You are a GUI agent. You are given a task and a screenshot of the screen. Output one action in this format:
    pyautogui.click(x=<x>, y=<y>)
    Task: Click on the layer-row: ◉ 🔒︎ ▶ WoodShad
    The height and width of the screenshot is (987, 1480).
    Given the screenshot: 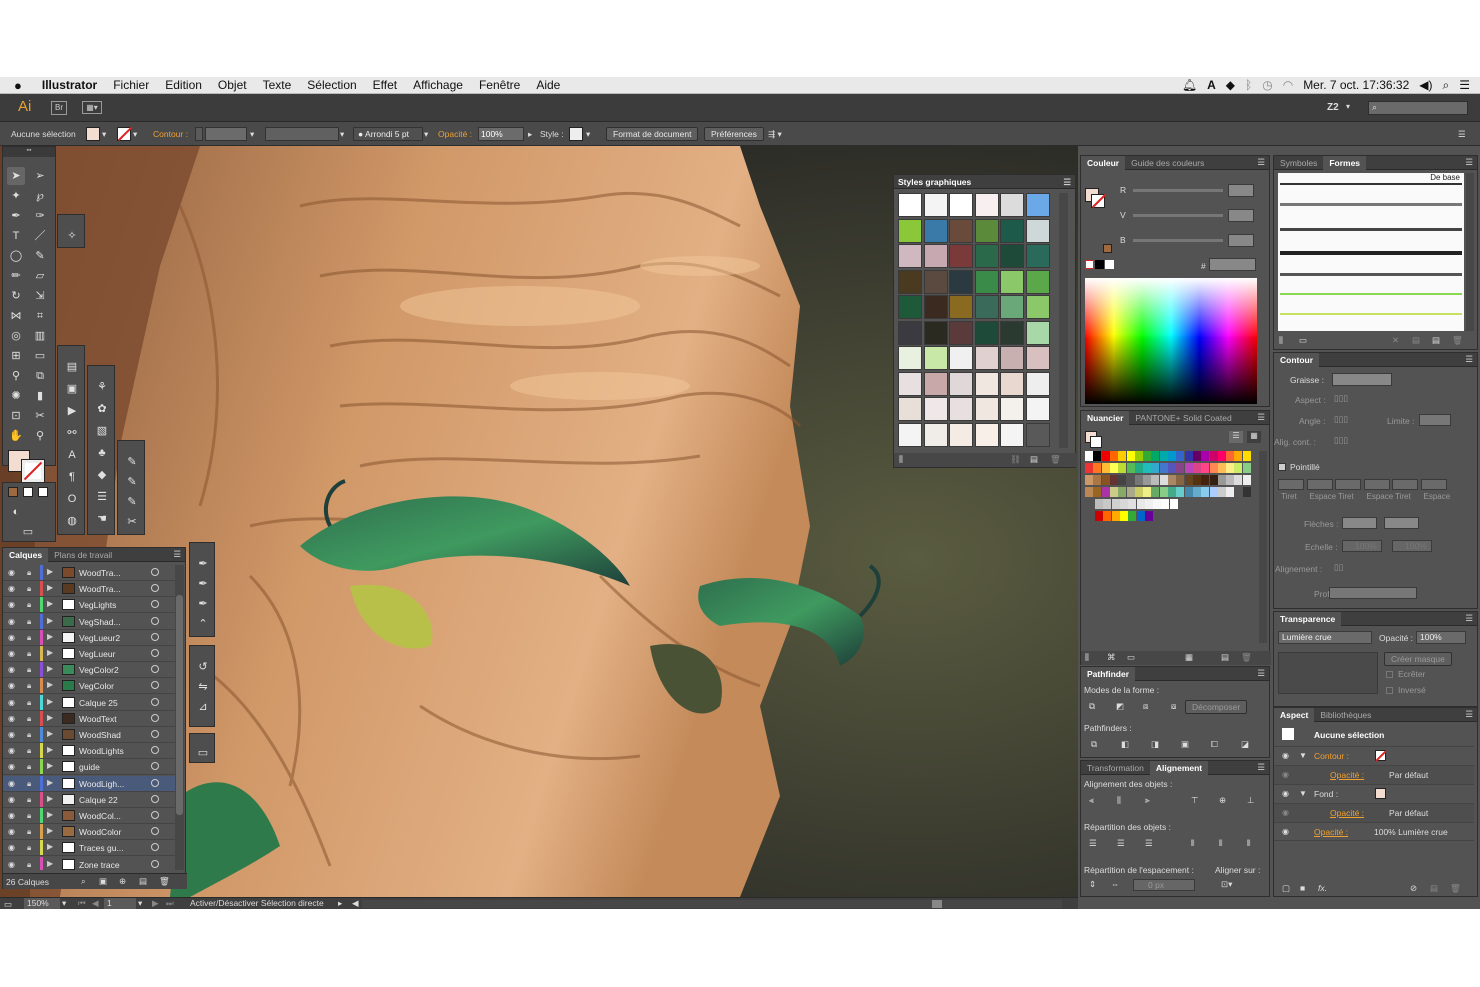 What is the action you would take?
    pyautogui.click(x=89, y=735)
    